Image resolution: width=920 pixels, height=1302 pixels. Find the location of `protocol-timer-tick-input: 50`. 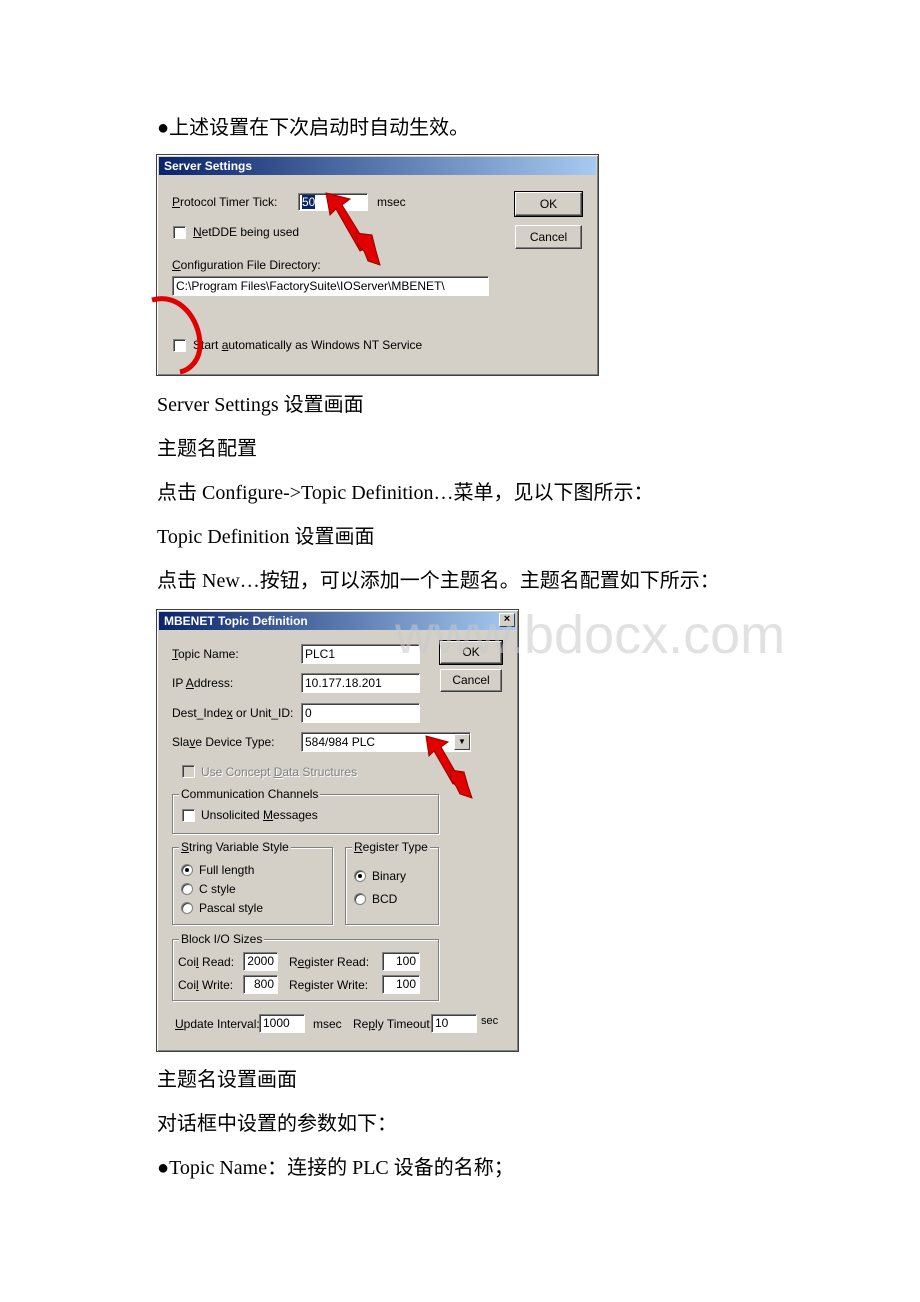

protocol-timer-tick-input: 50 is located at coordinates (333, 202).